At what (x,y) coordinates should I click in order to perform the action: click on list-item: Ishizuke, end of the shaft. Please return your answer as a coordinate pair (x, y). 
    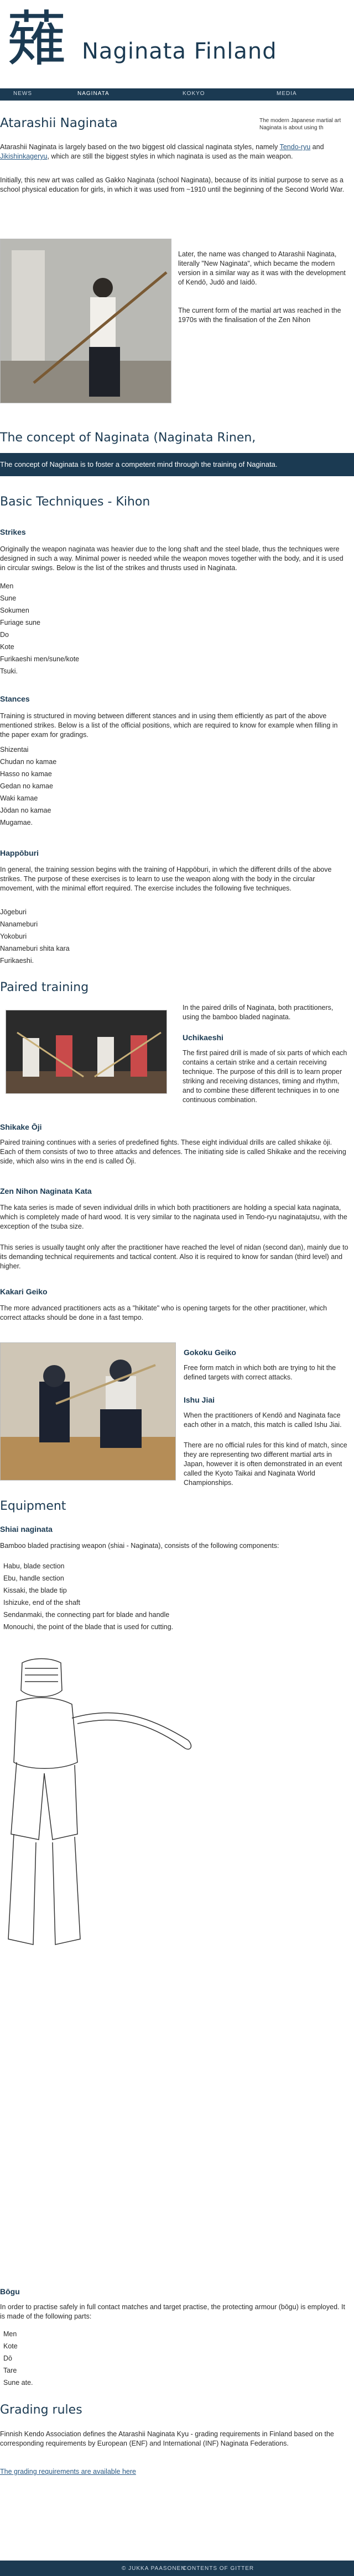
    Looking at the image, I should click on (41, 1603).